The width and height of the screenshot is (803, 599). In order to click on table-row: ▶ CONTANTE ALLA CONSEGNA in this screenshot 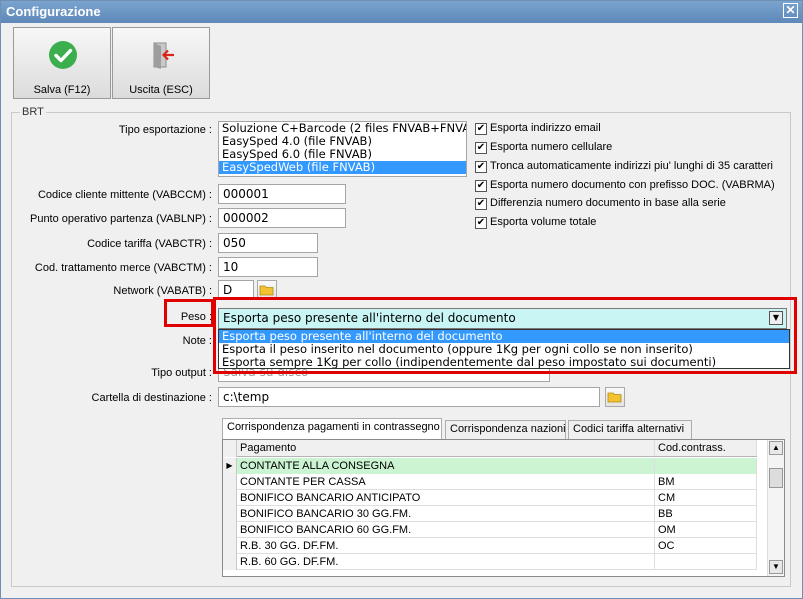, I will do `click(490, 466)`.